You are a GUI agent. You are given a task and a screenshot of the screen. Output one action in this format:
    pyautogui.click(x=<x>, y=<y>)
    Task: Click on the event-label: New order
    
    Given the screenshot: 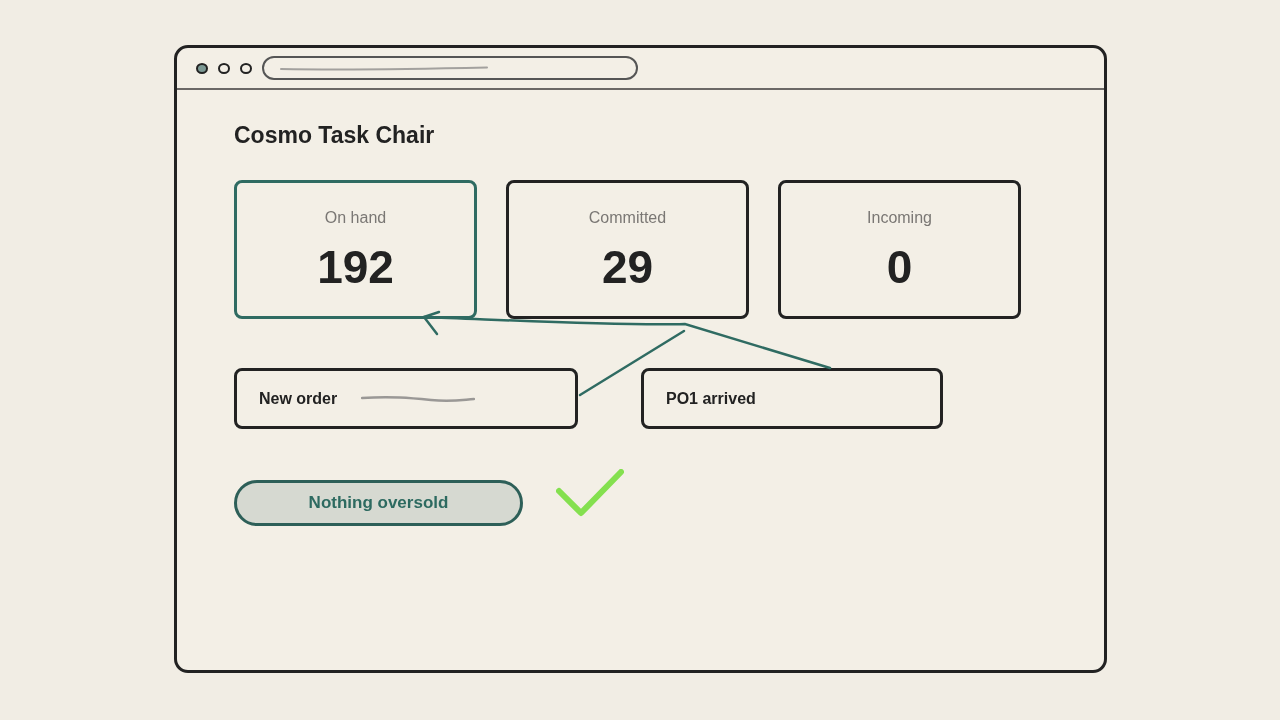 What is the action you would take?
    pyautogui.click(x=298, y=398)
    